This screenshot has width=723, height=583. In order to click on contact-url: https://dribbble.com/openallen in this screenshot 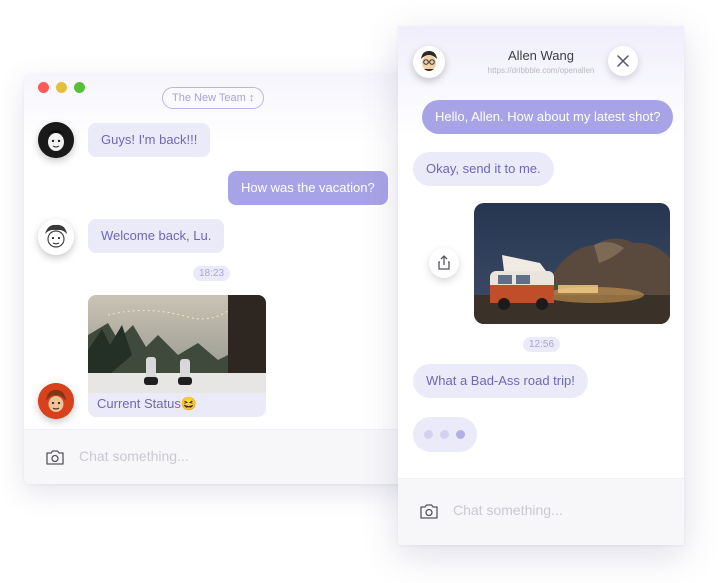, I will do `click(541, 70)`.